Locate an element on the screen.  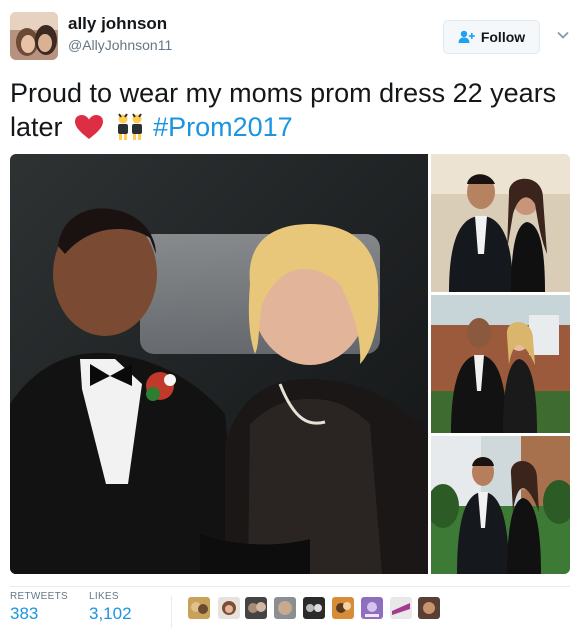
avatar is located at coordinates (34, 36).